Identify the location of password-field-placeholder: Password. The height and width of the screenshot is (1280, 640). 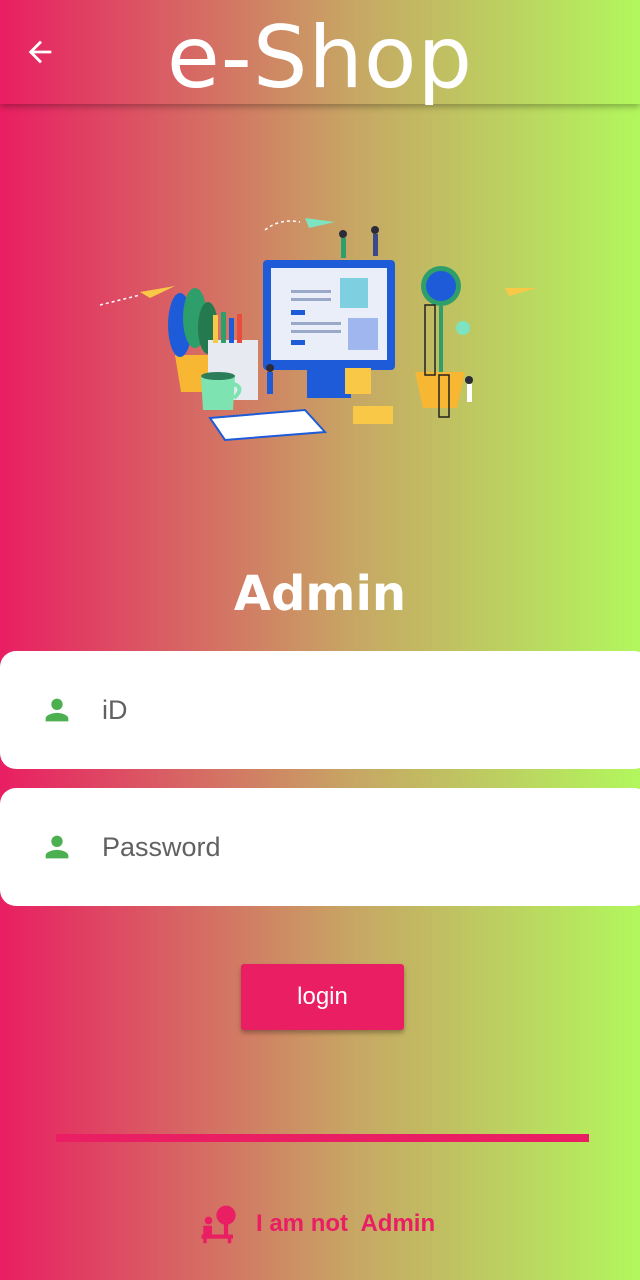
(161, 846).